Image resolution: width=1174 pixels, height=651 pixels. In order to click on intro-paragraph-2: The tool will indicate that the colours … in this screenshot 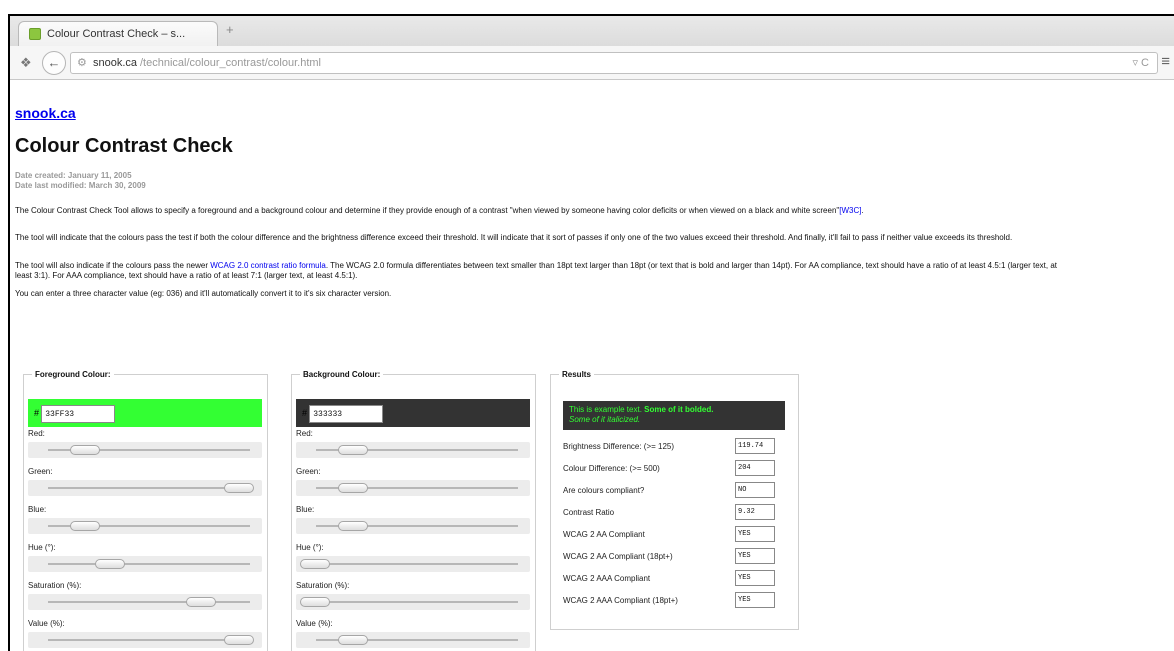, I will do `click(514, 237)`.